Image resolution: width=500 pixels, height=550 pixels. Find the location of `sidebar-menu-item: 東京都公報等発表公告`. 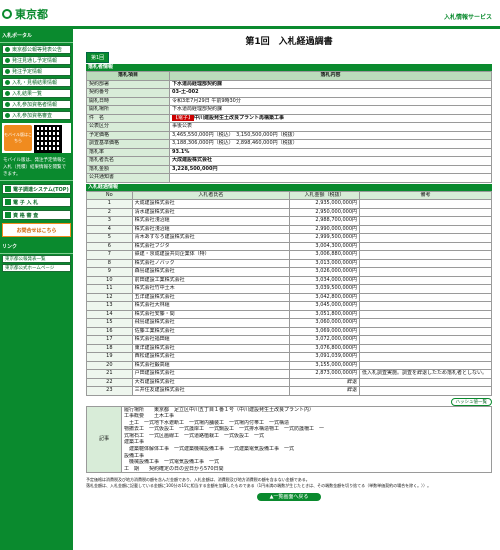

sidebar-menu-item: 東京都公報等発表公告 is located at coordinates (36, 49).